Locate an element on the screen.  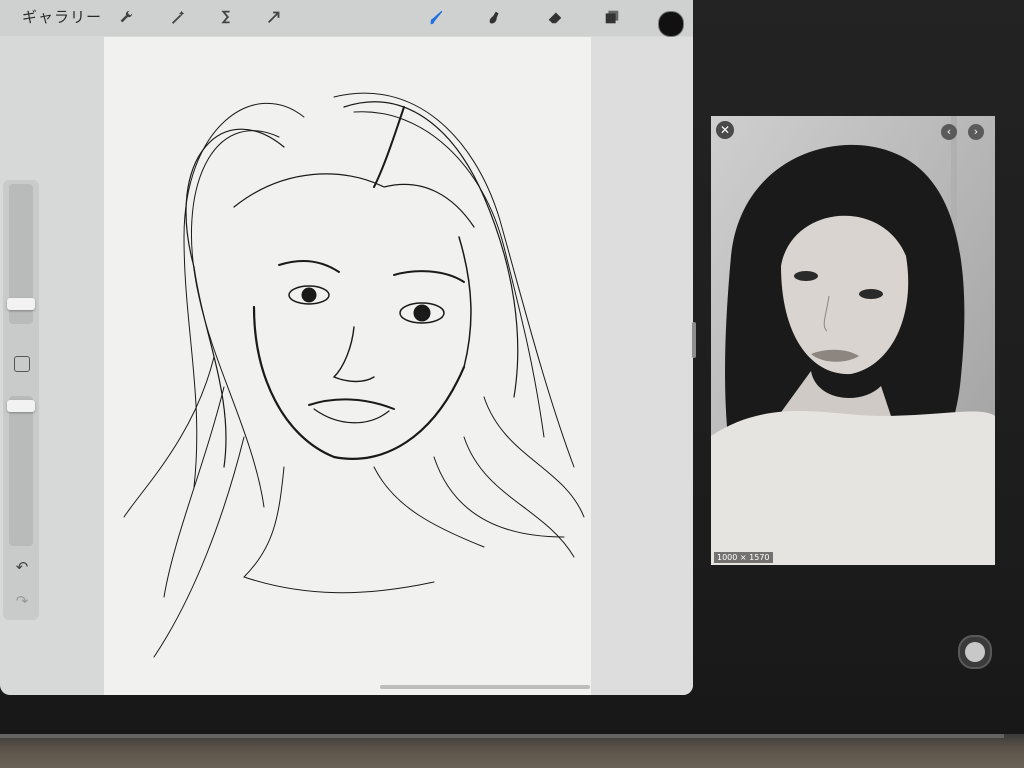
selection-s-icon is located at coordinates (226, 17).